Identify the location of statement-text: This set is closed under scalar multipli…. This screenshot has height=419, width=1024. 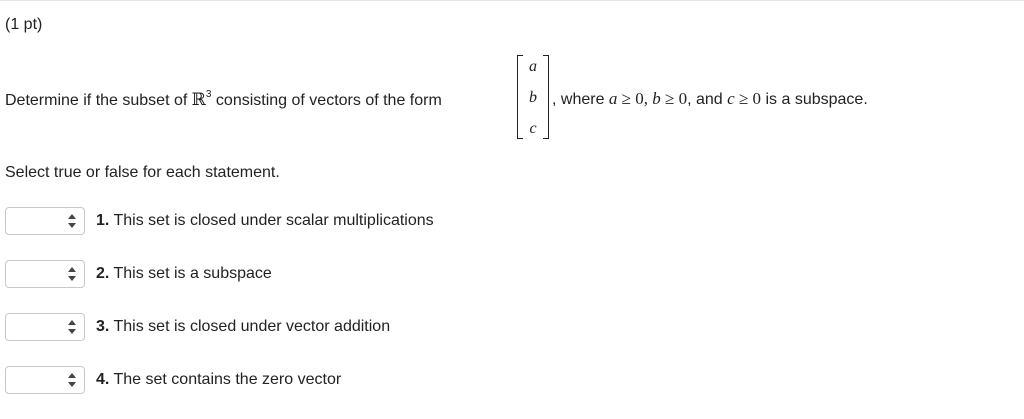
(271, 220).